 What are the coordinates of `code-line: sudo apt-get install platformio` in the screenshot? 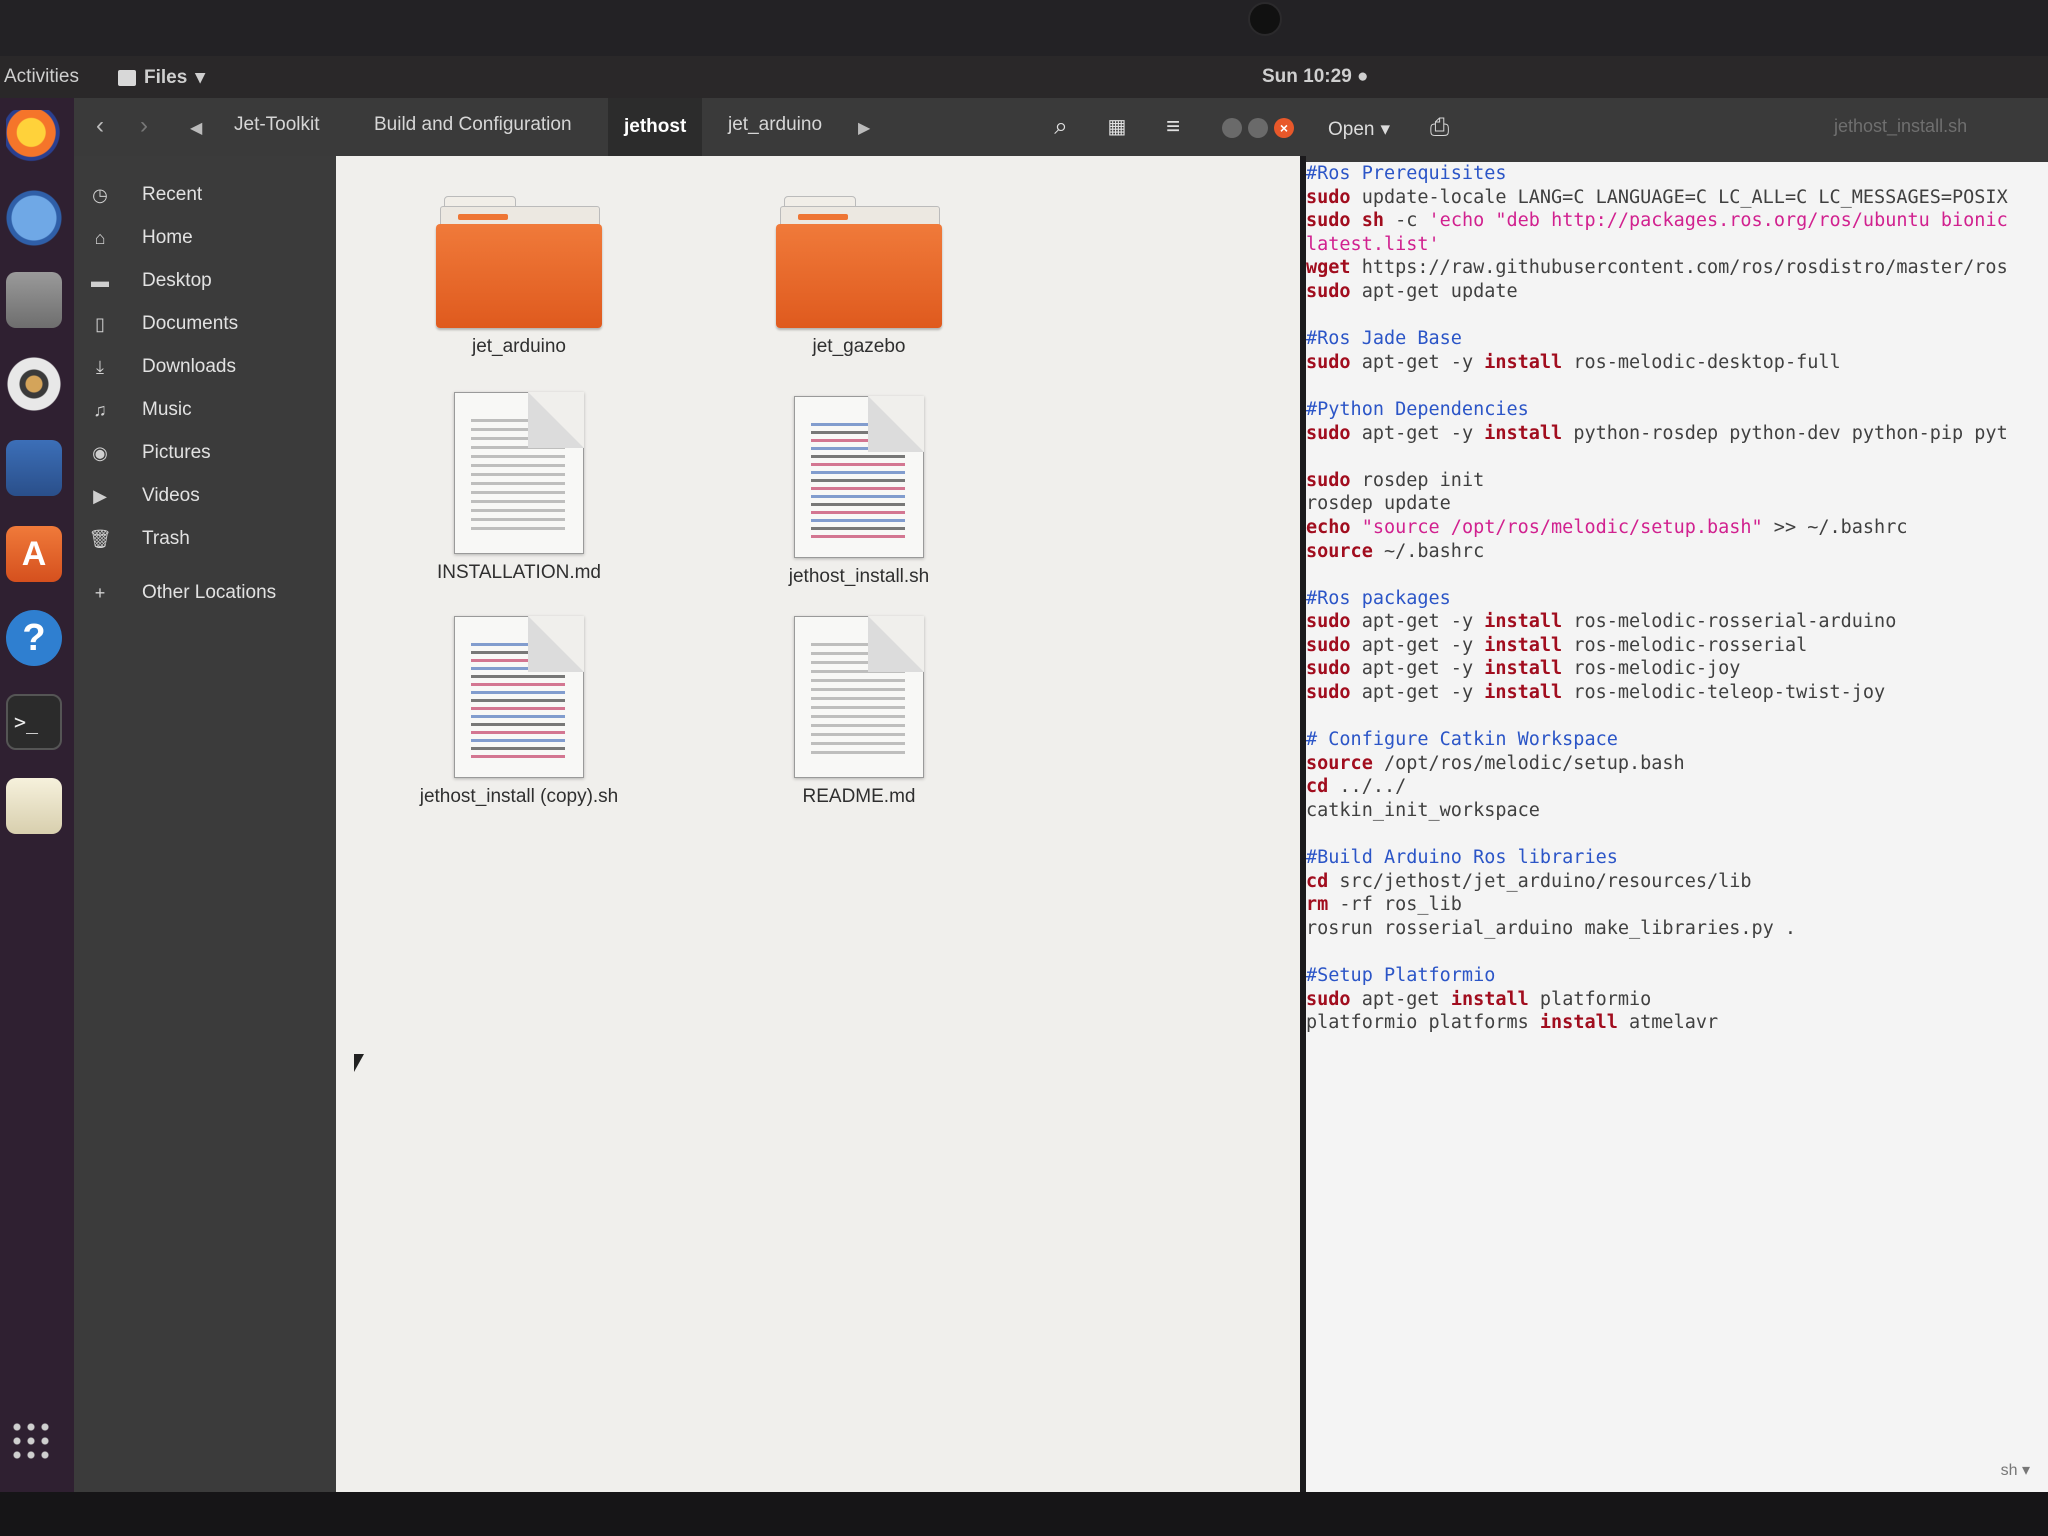 It's located at (1657, 1000).